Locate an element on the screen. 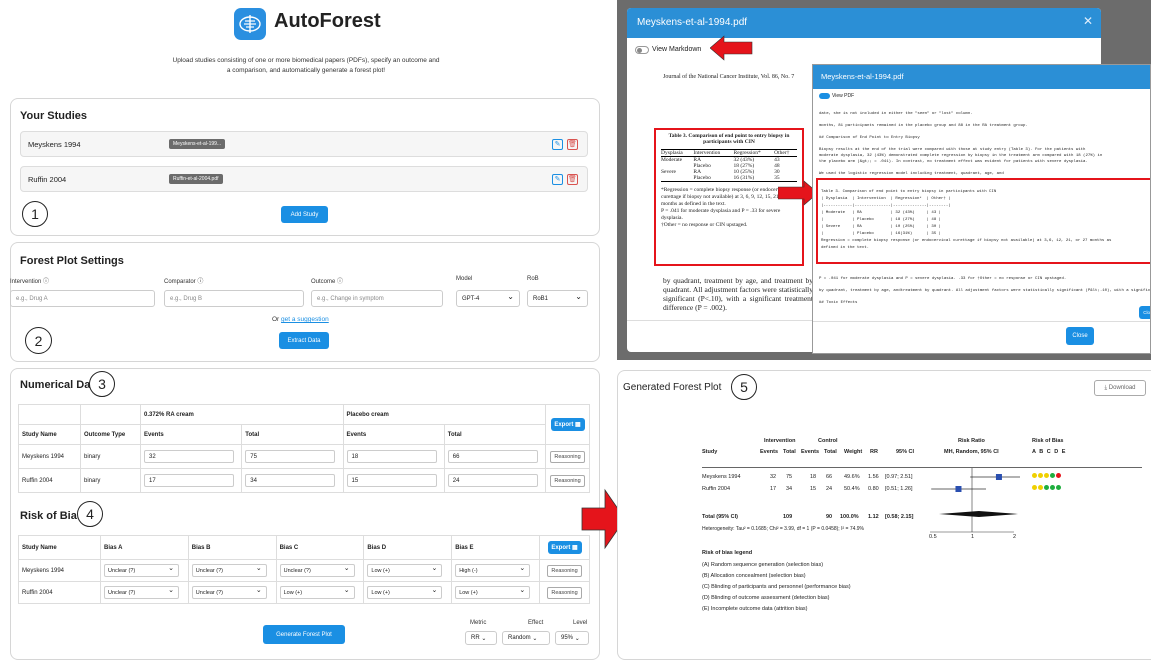 The height and width of the screenshot is (664, 1151). metric-select: RR ⌄ is located at coordinates (481, 638).